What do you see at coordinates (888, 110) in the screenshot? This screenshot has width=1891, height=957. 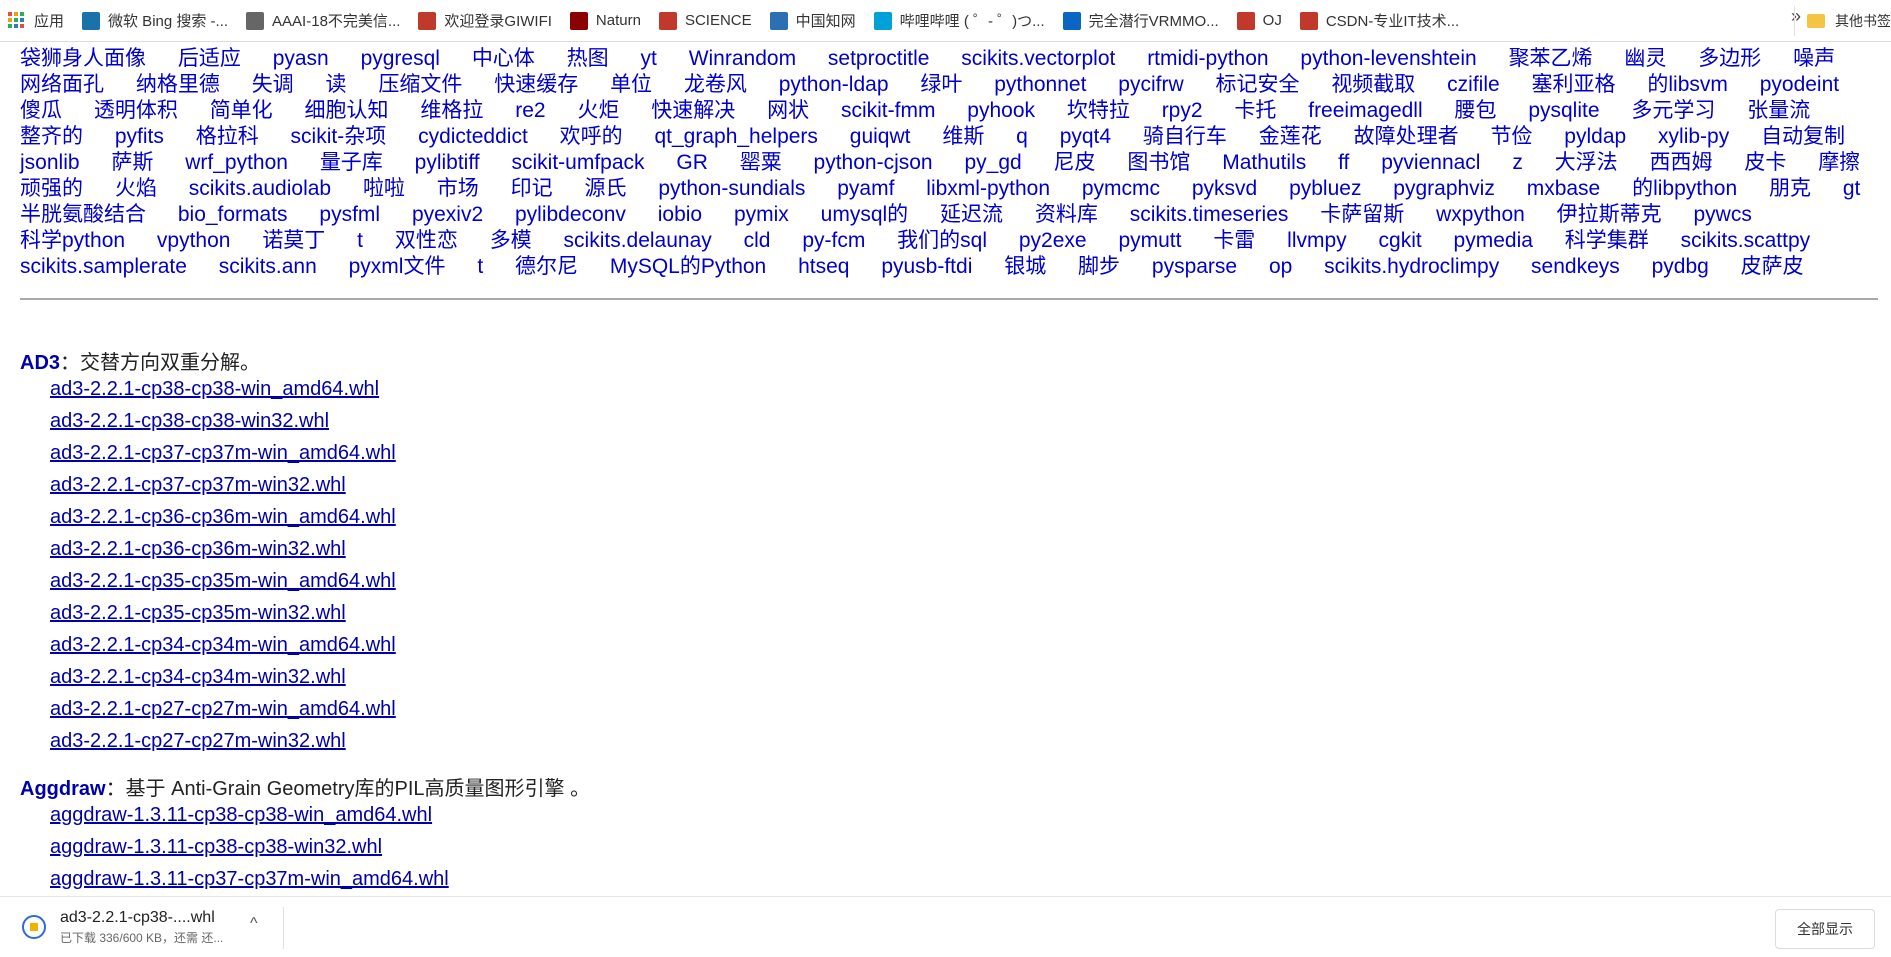 I see `package-index-link: scikit-fmm` at bounding box center [888, 110].